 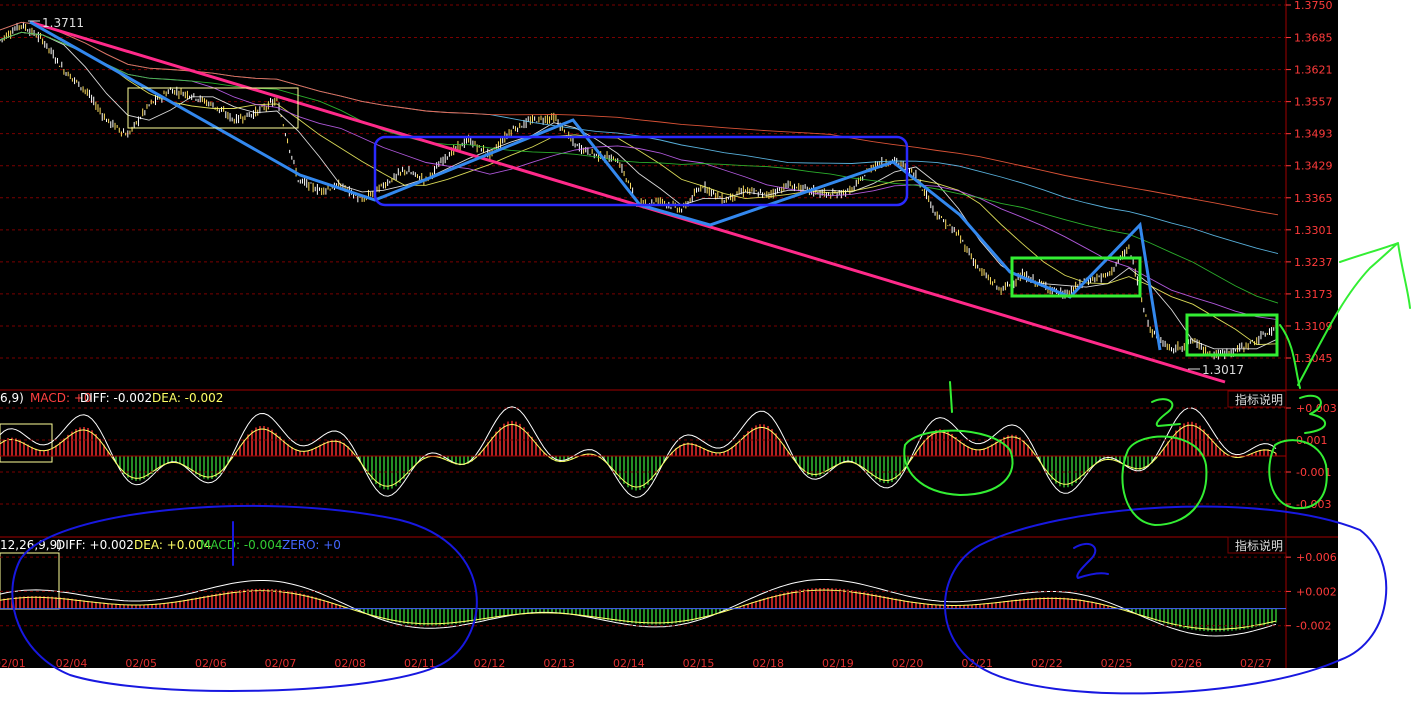 What do you see at coordinates (490, 663) in the screenshot?
I see `date-axis-label: 02/12` at bounding box center [490, 663].